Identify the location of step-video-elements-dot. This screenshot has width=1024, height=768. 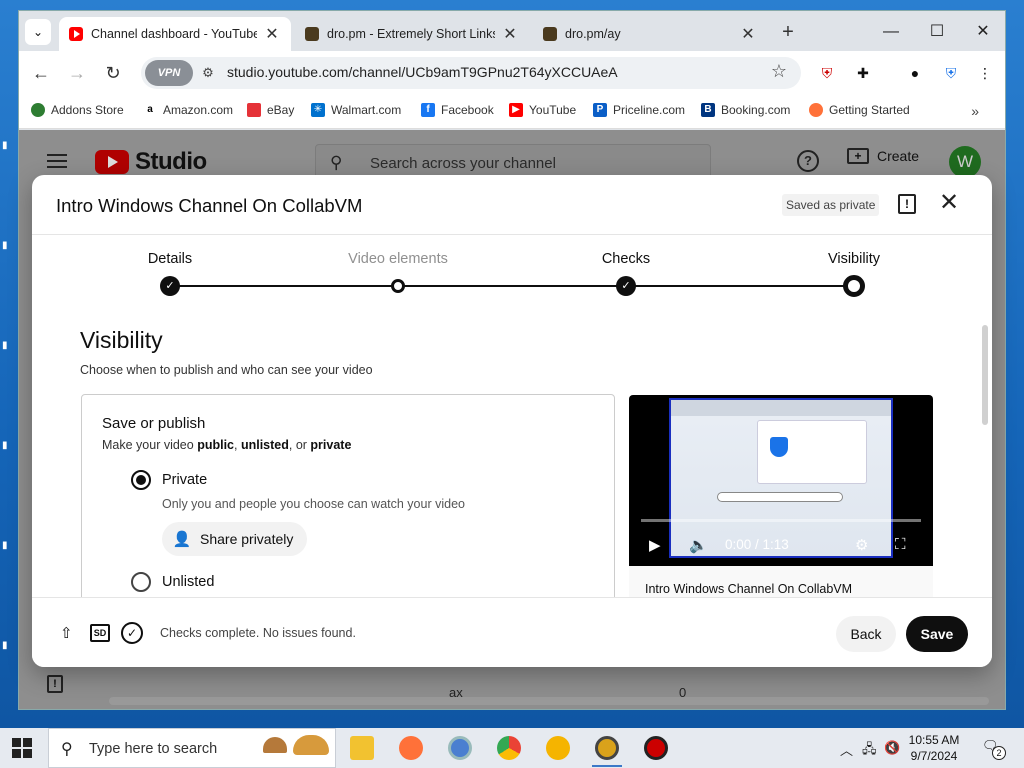
(398, 286).